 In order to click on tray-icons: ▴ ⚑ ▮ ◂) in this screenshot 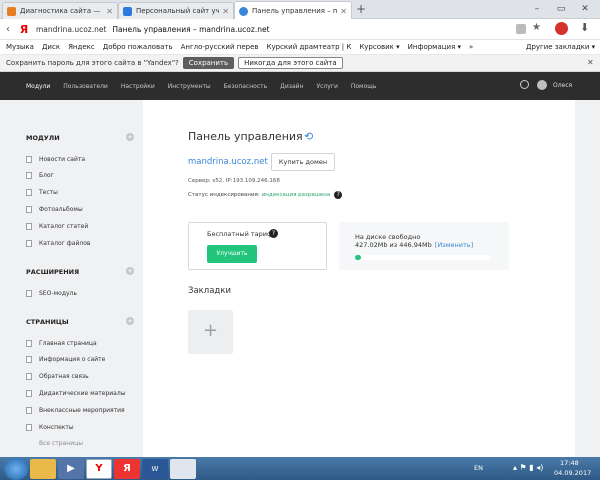, I will do `click(528, 467)`.